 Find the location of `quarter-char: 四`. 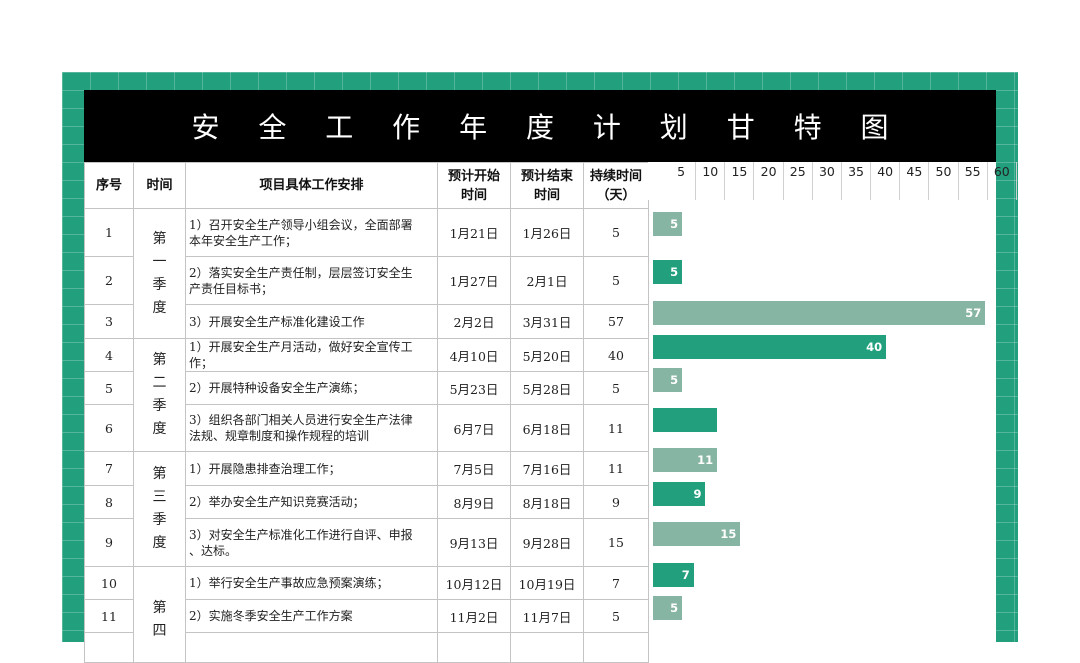

quarter-char: 四 is located at coordinates (159, 631).